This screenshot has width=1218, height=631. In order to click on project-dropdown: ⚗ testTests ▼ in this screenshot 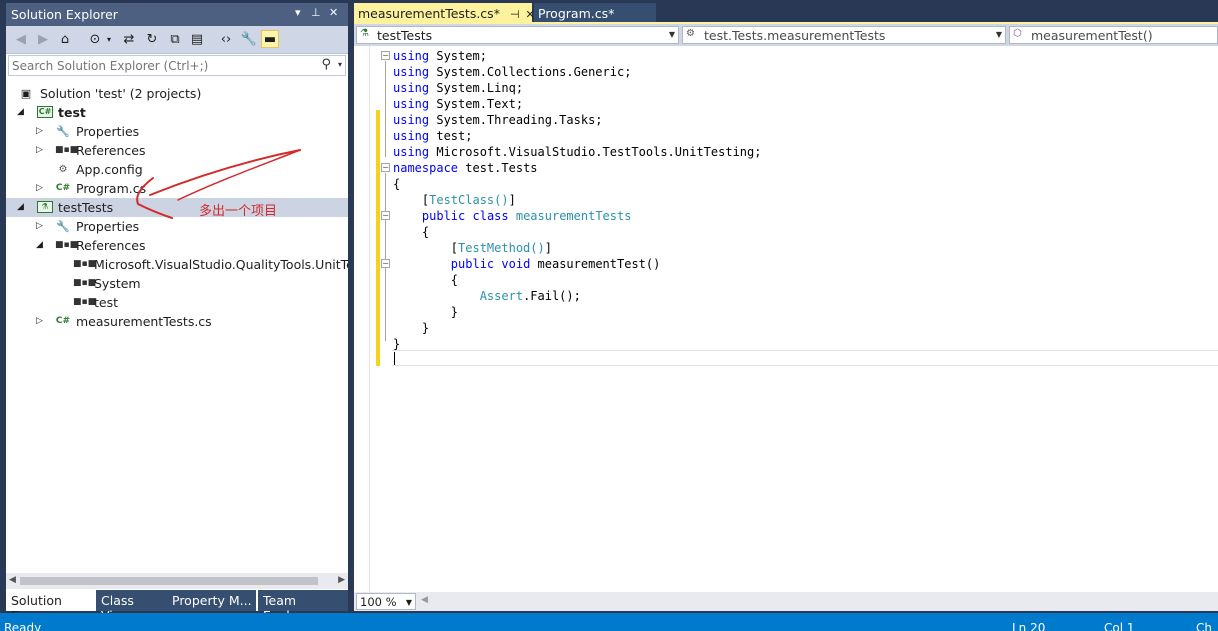, I will do `click(517, 35)`.